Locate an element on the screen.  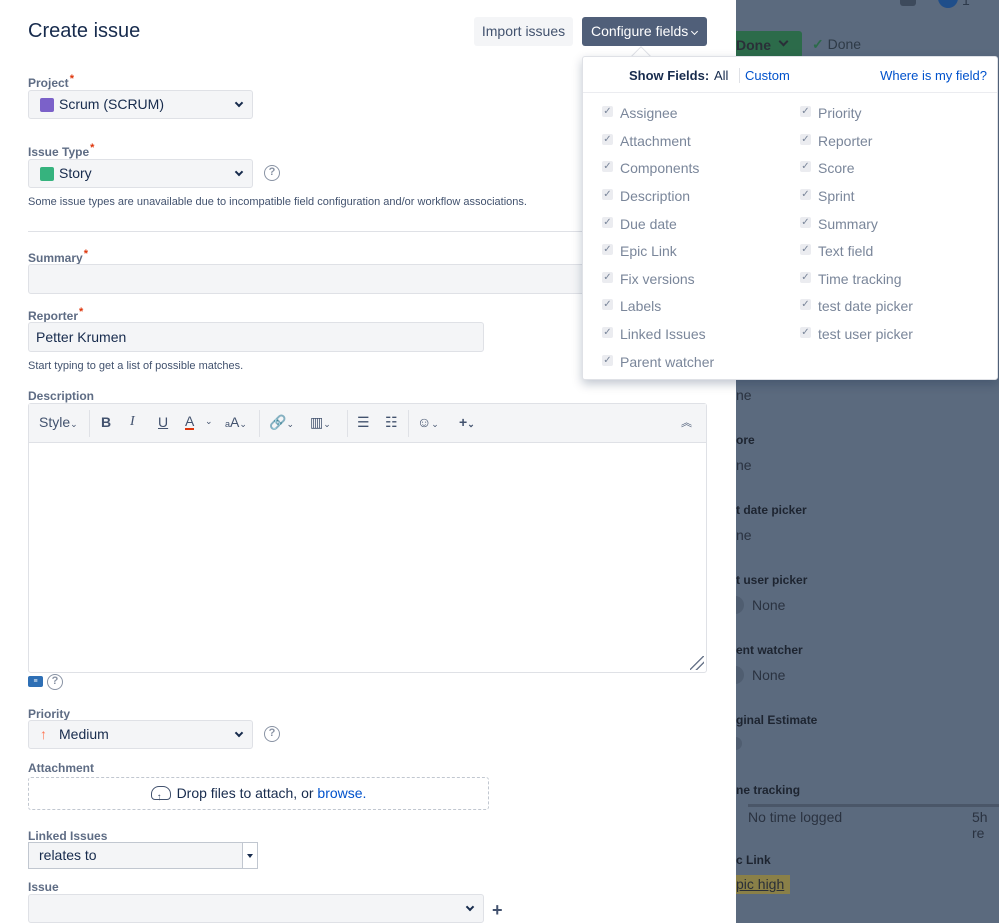
field-option-priority: ✓ Priority is located at coordinates (831, 113).